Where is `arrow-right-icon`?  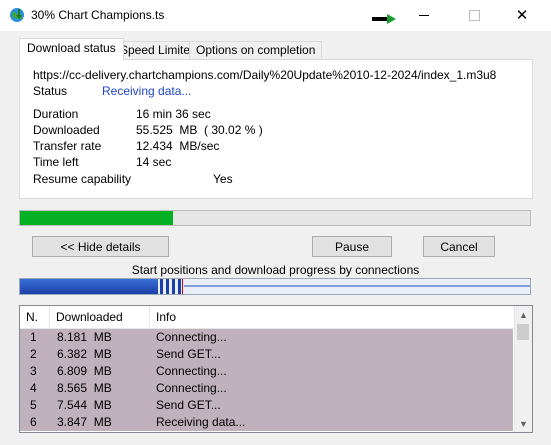
arrow-right-icon is located at coordinates (384, 19).